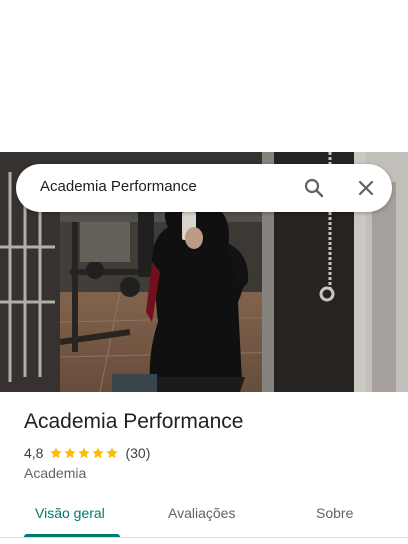 The image size is (408, 544). I want to click on tab-reviews: Avaliações, so click(201, 513).